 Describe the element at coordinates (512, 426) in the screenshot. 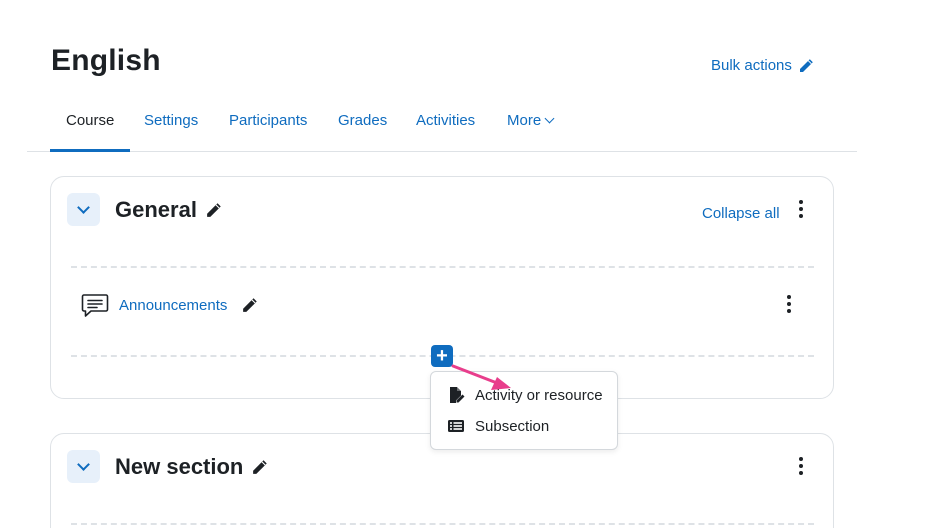

I see `menu-item-label: Subsection` at that location.